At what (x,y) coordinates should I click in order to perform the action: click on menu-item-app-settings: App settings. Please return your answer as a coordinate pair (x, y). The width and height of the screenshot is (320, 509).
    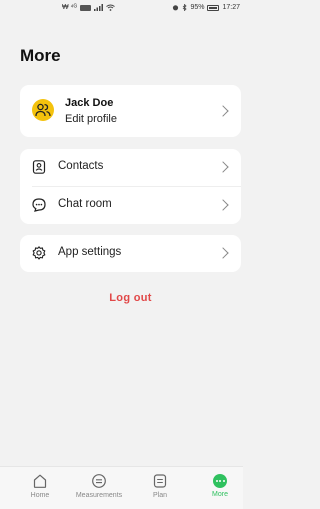
    Looking at the image, I should click on (130, 253).